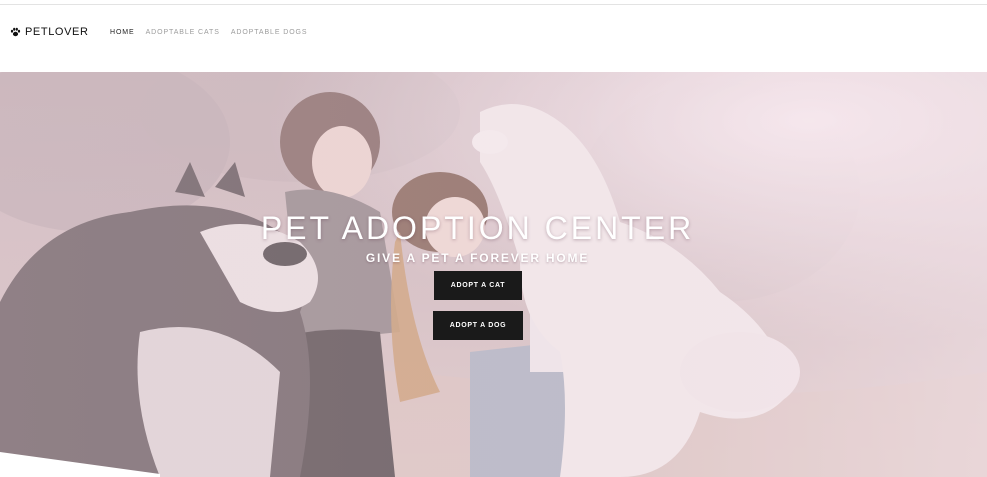  I want to click on hero-title: PET ADOPTION CENTER, so click(477, 228).